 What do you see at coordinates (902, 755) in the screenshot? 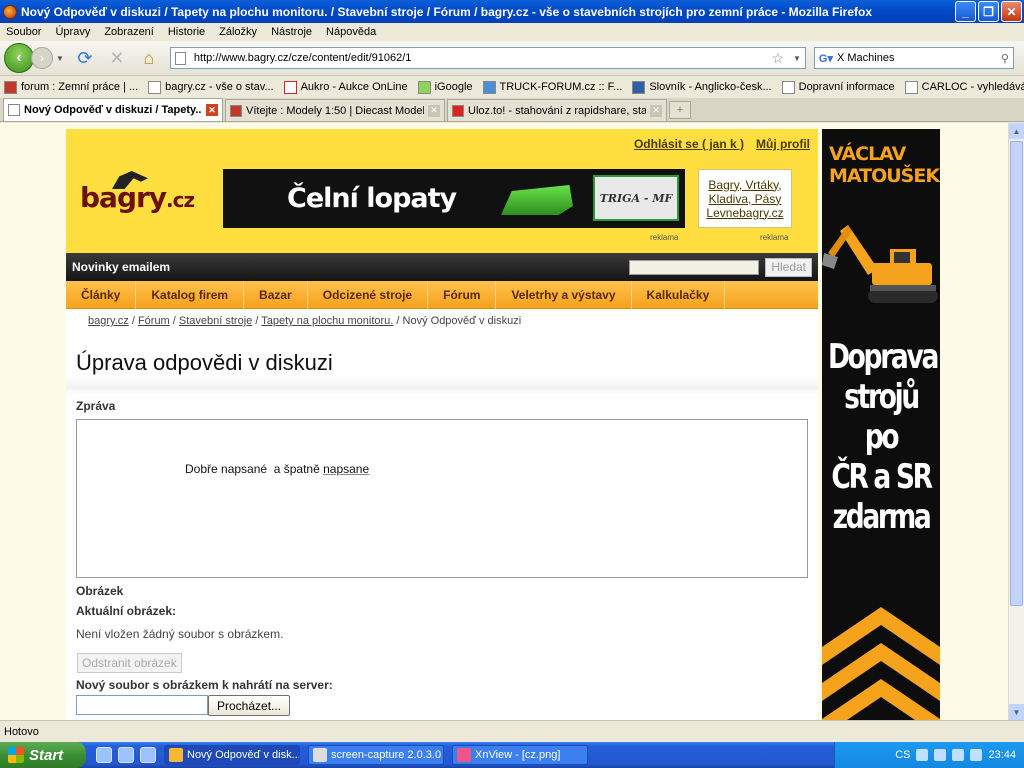
I see `language-indicator: CS` at bounding box center [902, 755].